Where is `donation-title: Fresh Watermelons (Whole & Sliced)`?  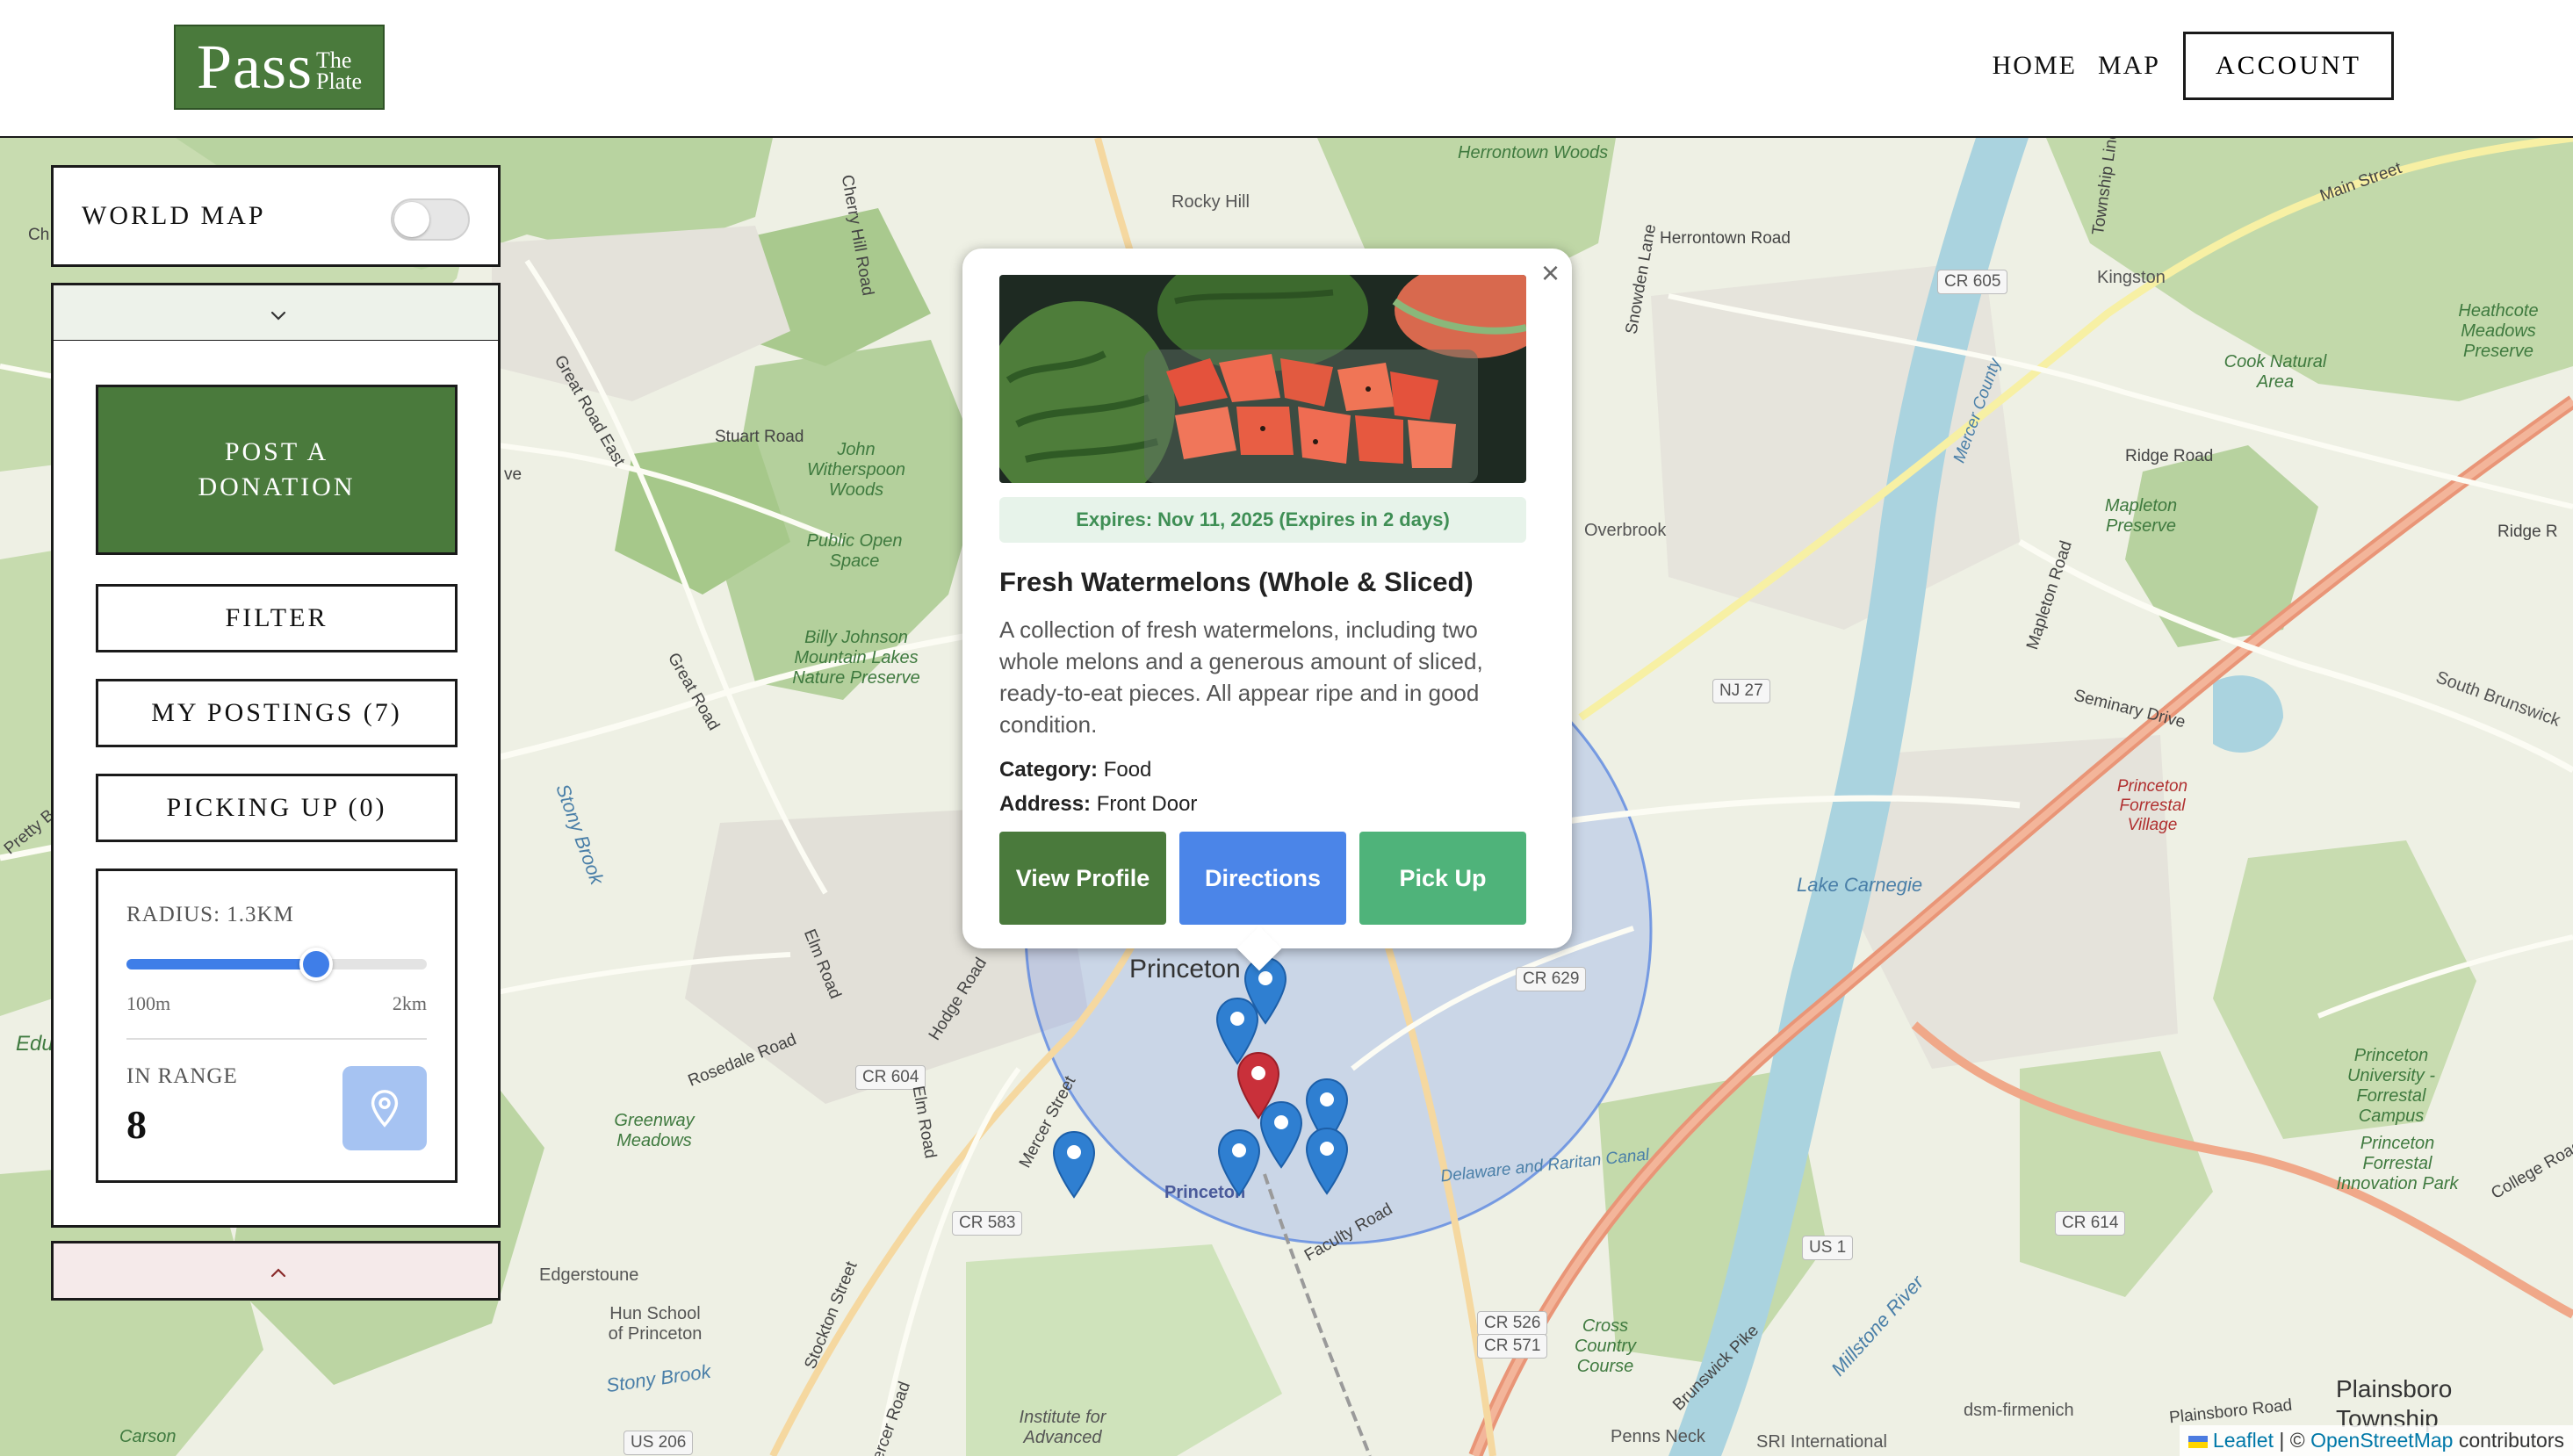 donation-title: Fresh Watermelons (Whole & Sliced) is located at coordinates (1236, 581).